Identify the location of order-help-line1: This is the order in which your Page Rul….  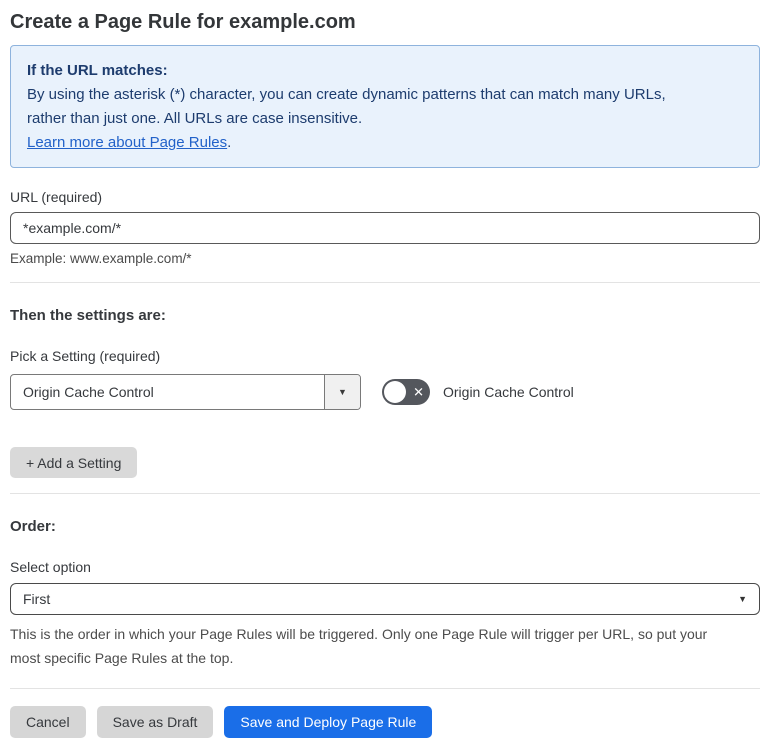
(359, 634).